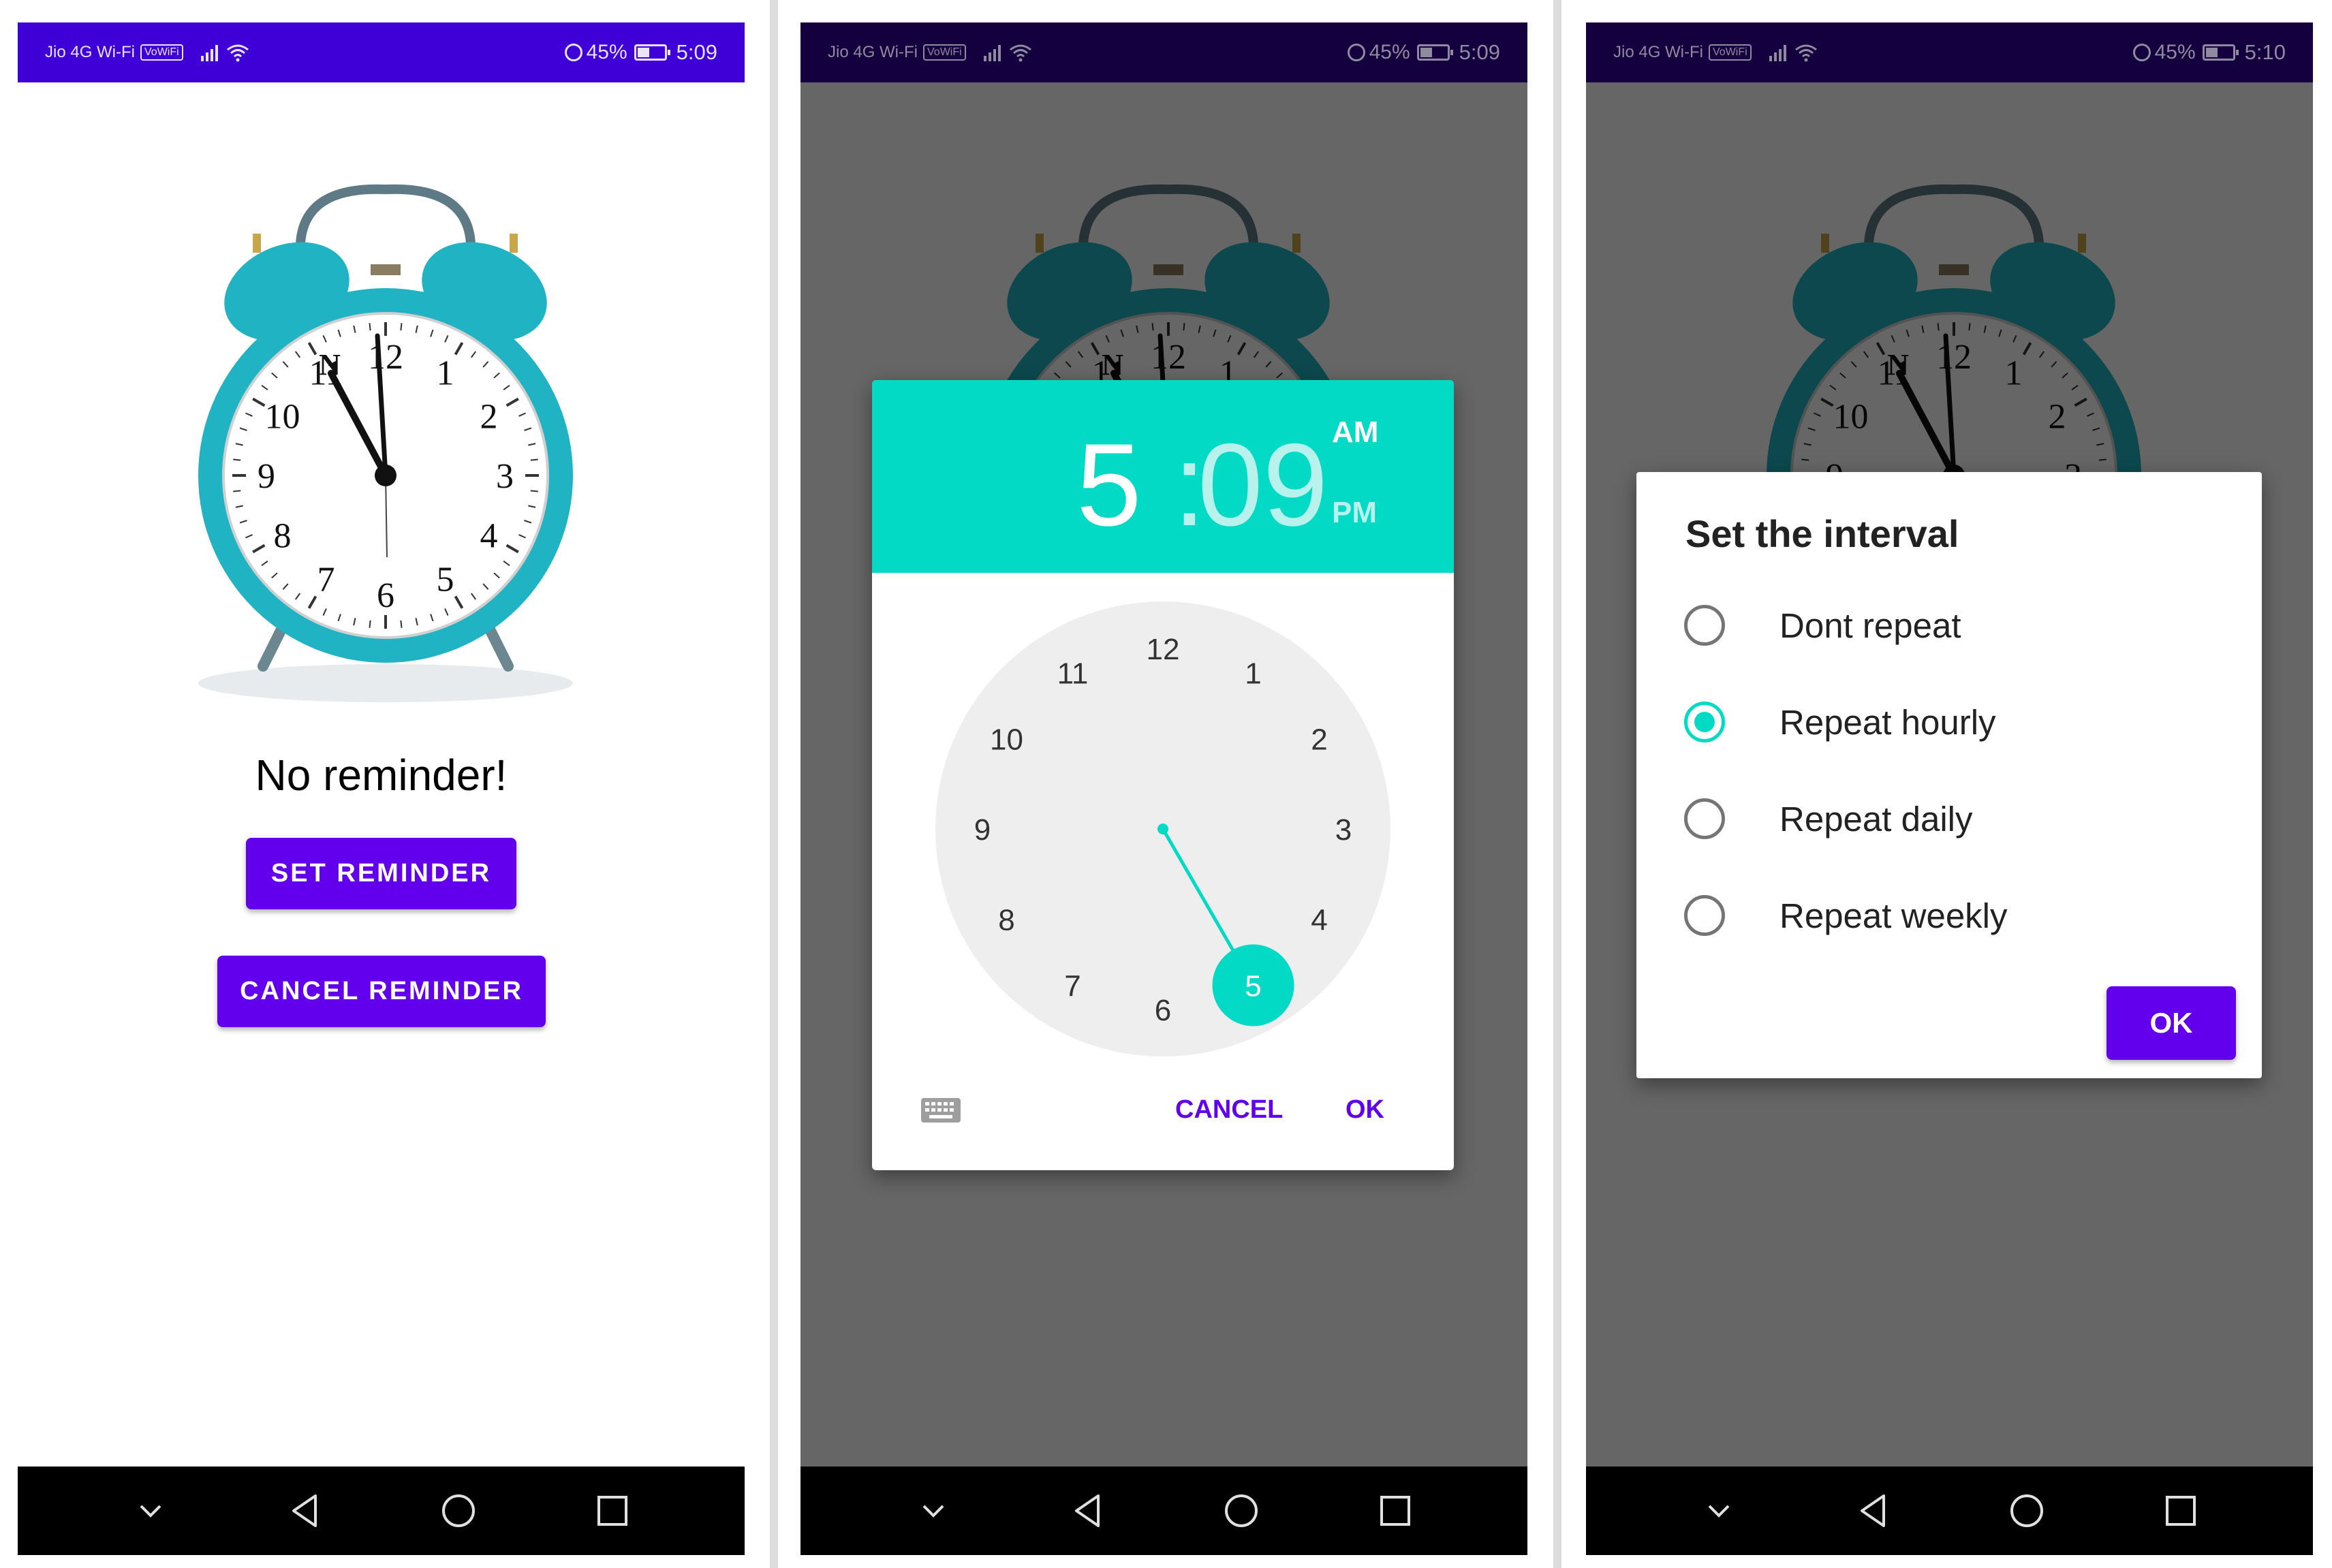  Describe the element at coordinates (1876, 818) in the screenshot. I see `option-label: Repeat daily` at that location.